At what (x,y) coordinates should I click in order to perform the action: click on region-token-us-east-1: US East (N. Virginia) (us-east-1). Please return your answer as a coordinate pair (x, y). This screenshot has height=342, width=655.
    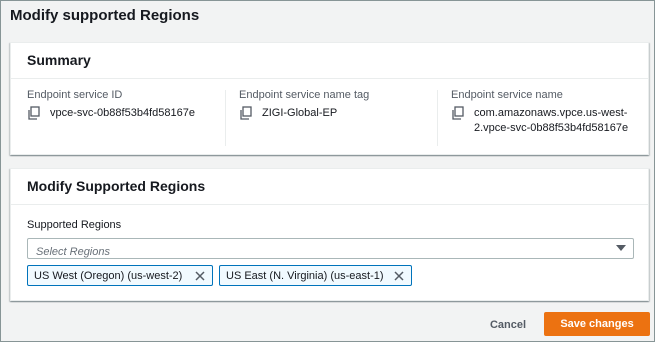
    Looking at the image, I should click on (315, 275).